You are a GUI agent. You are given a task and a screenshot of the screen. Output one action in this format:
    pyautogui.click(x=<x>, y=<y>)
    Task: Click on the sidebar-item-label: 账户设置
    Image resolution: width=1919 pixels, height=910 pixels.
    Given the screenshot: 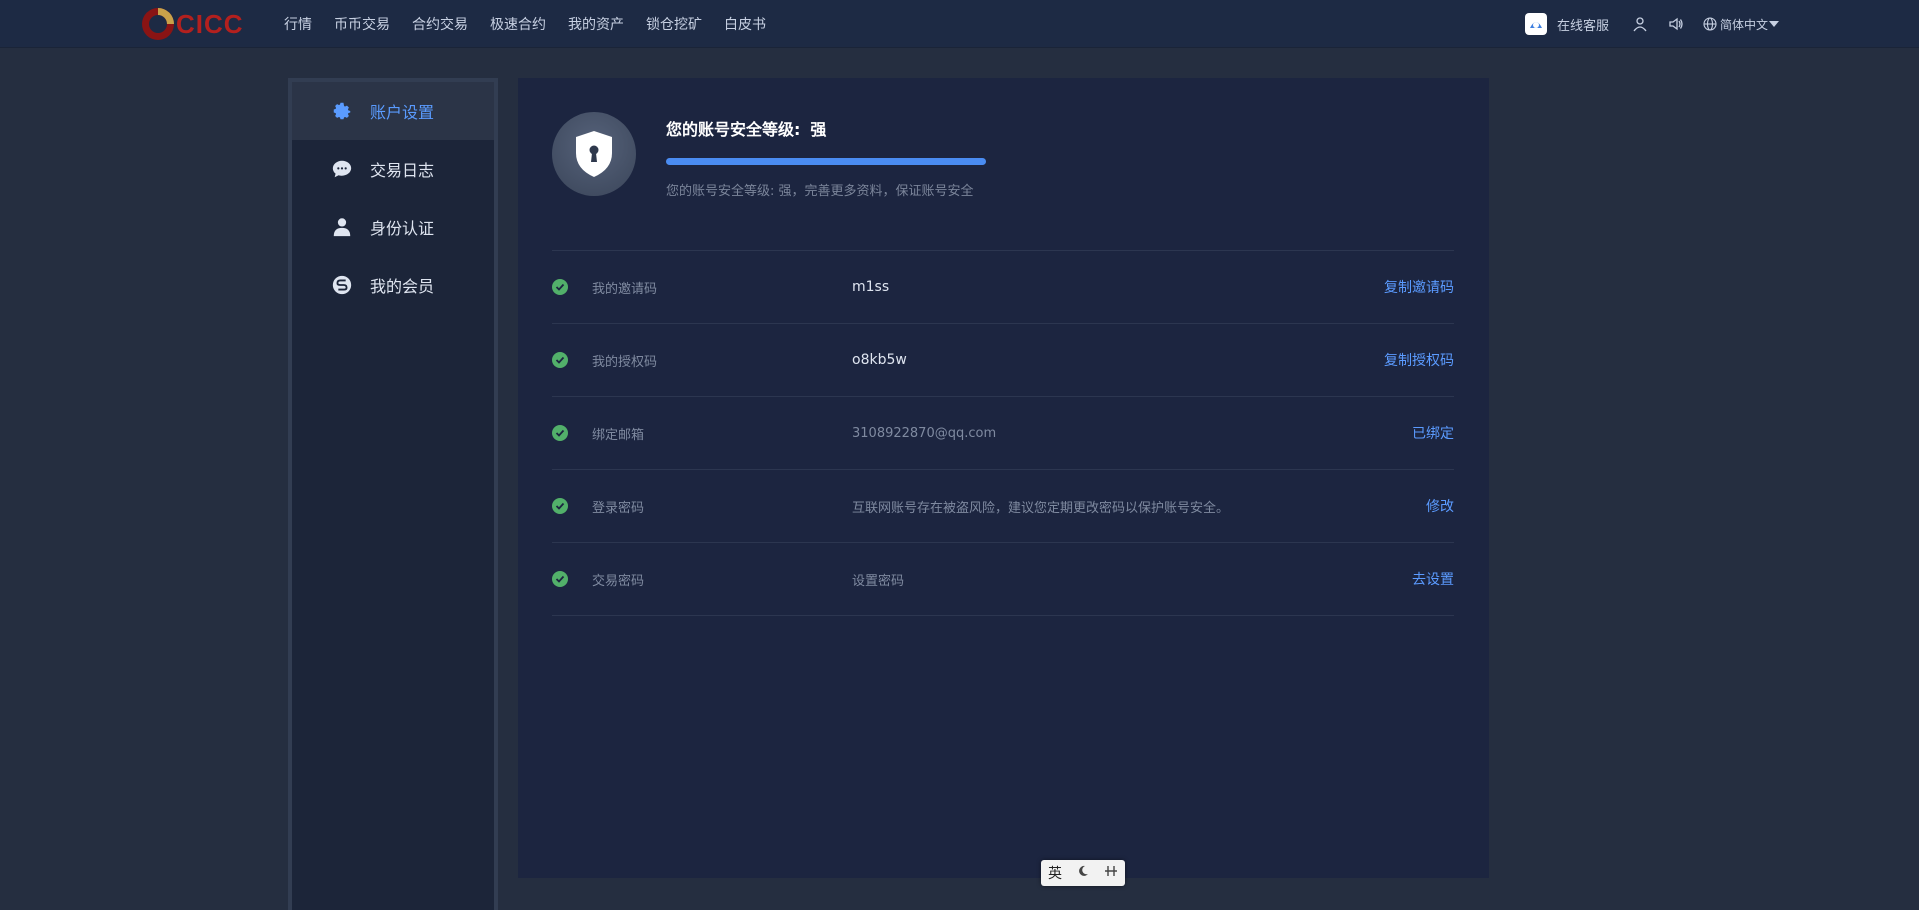 What is the action you would take?
    pyautogui.click(x=402, y=112)
    